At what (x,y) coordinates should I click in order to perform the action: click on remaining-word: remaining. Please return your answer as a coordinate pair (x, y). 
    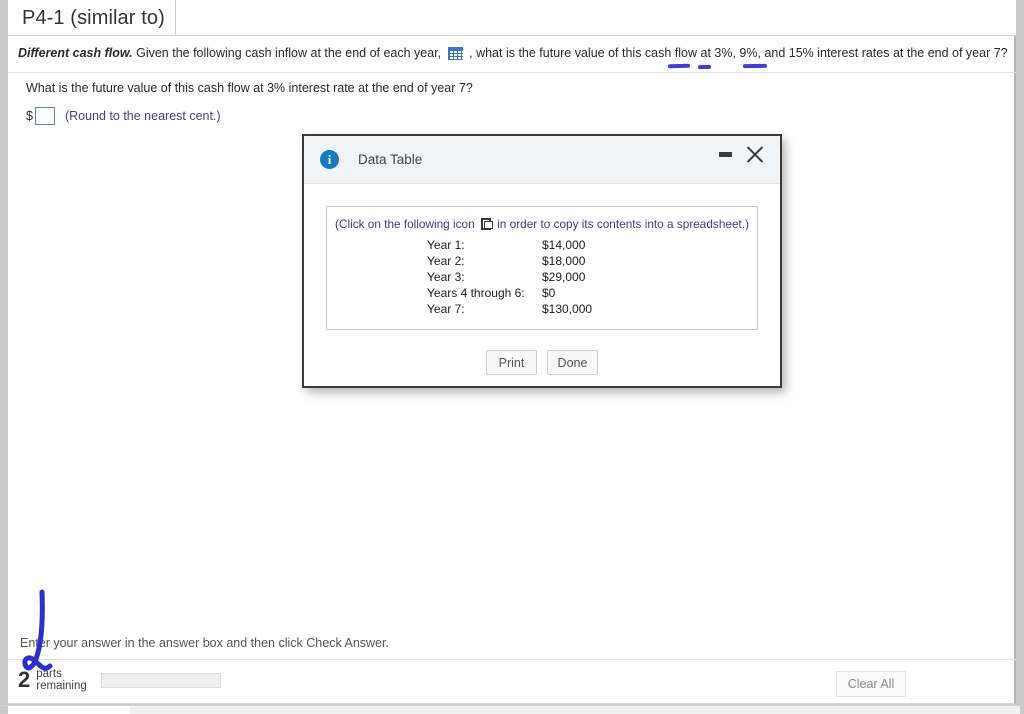
    Looking at the image, I should click on (61, 686).